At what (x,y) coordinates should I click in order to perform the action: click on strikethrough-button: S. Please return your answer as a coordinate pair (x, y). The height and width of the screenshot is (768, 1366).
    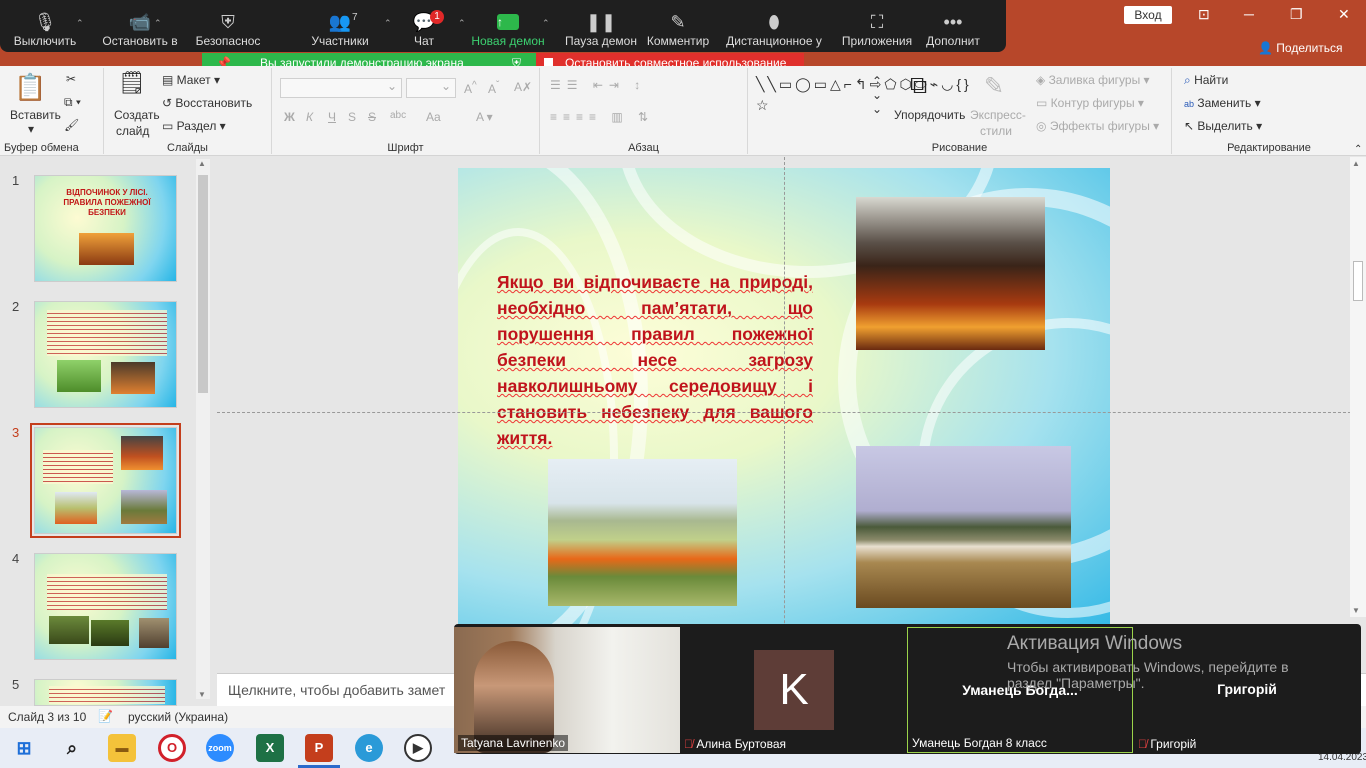
    Looking at the image, I should click on (372, 117).